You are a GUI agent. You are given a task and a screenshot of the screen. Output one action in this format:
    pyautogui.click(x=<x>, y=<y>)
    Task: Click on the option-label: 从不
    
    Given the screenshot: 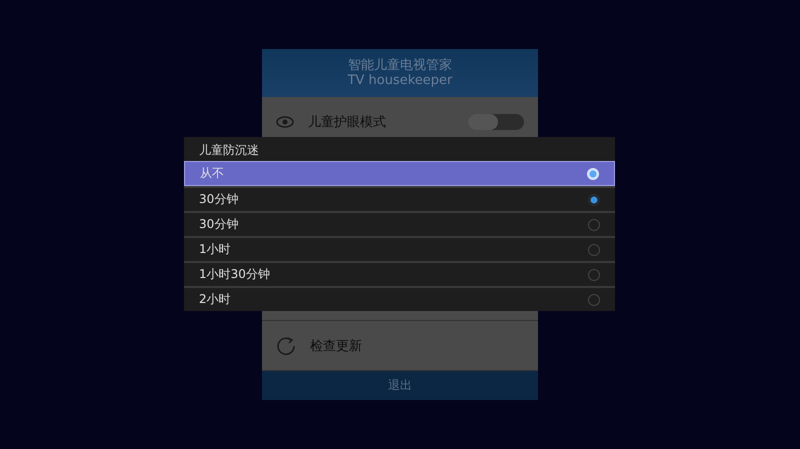 What is the action you would take?
    pyautogui.click(x=212, y=173)
    